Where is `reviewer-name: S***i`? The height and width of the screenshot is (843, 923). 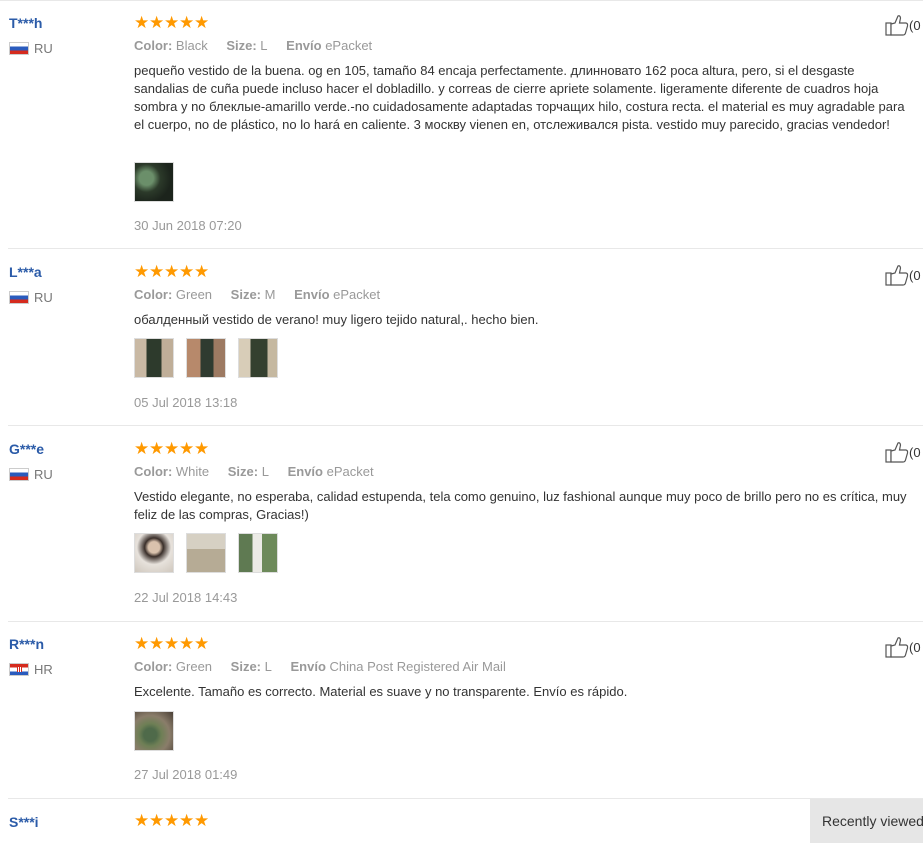 reviewer-name: S***i is located at coordinates (24, 822).